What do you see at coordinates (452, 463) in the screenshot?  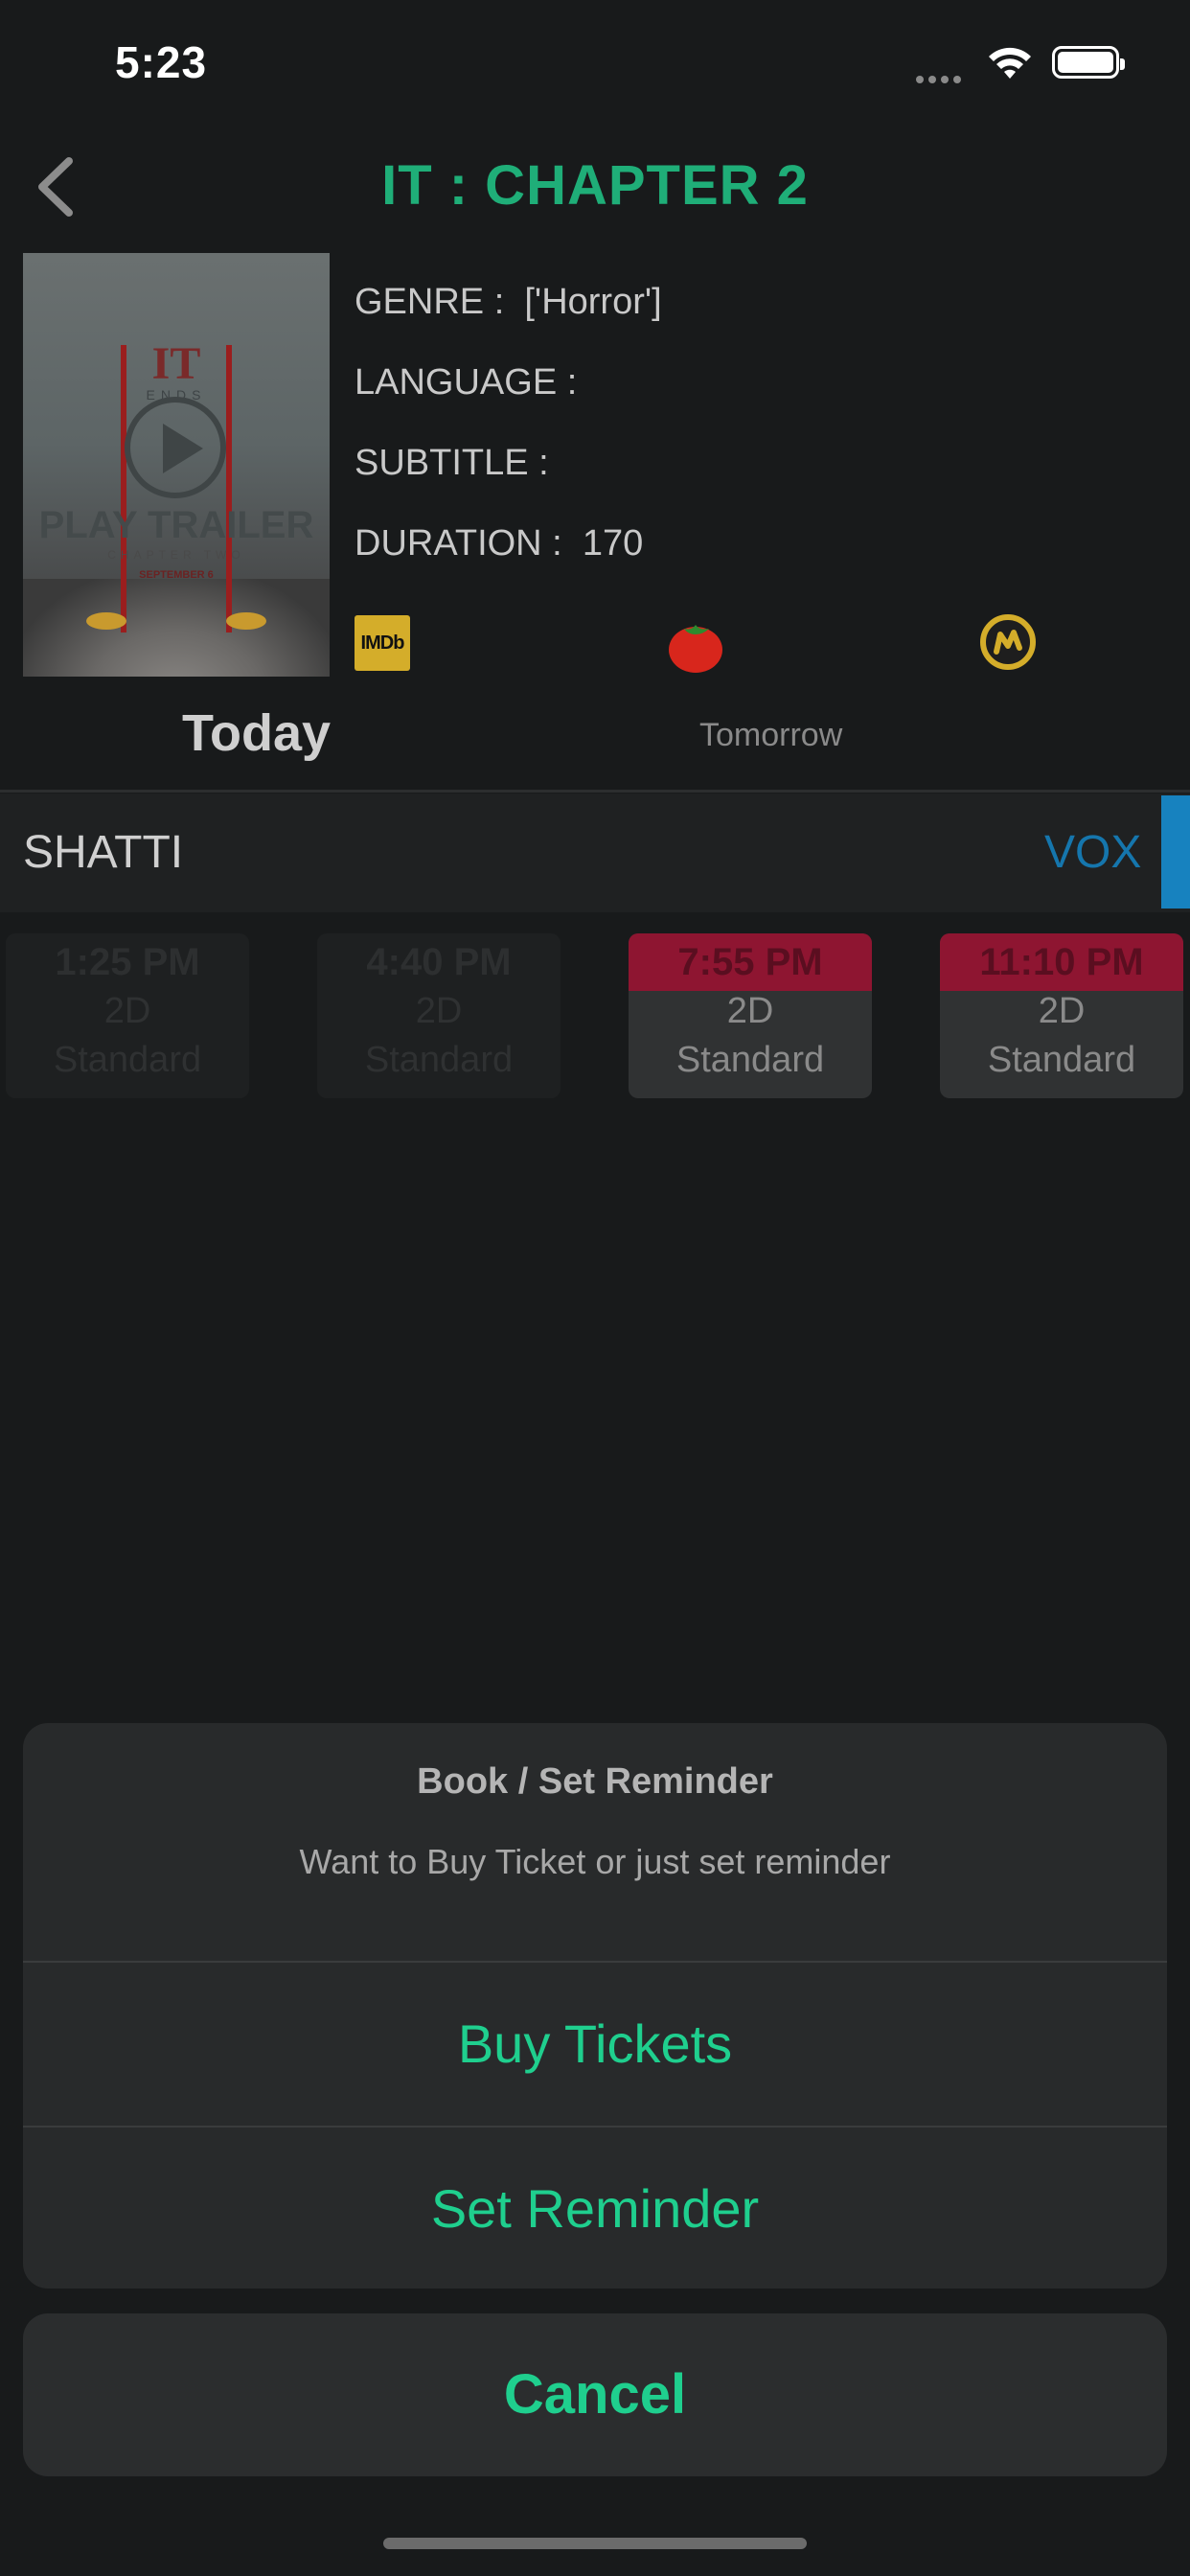 I see `subtitle-label: SUBTITLE :` at bounding box center [452, 463].